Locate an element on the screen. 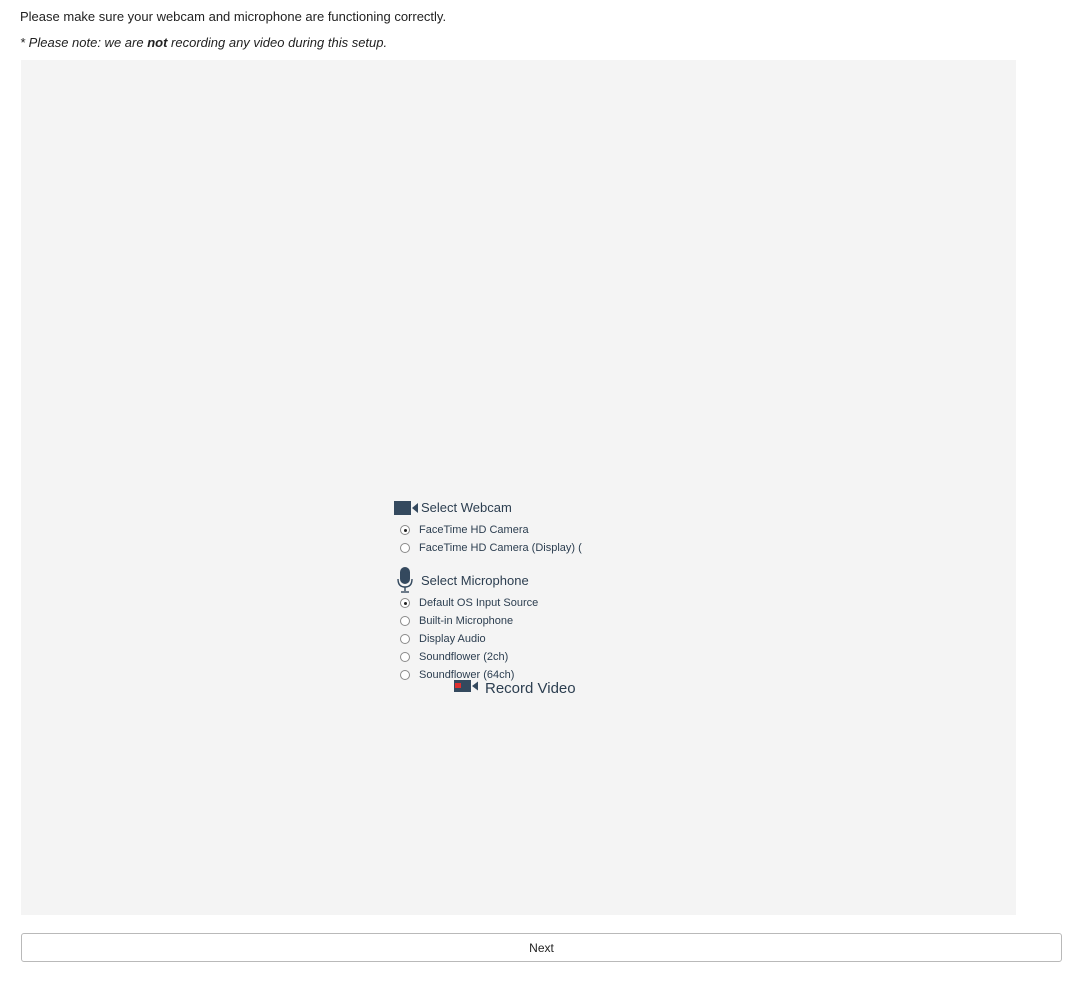 Image resolution: width=1075 pixels, height=990 pixels. webcam-option-facetime-hd: FaceTime HD Camera is located at coordinates (464, 530).